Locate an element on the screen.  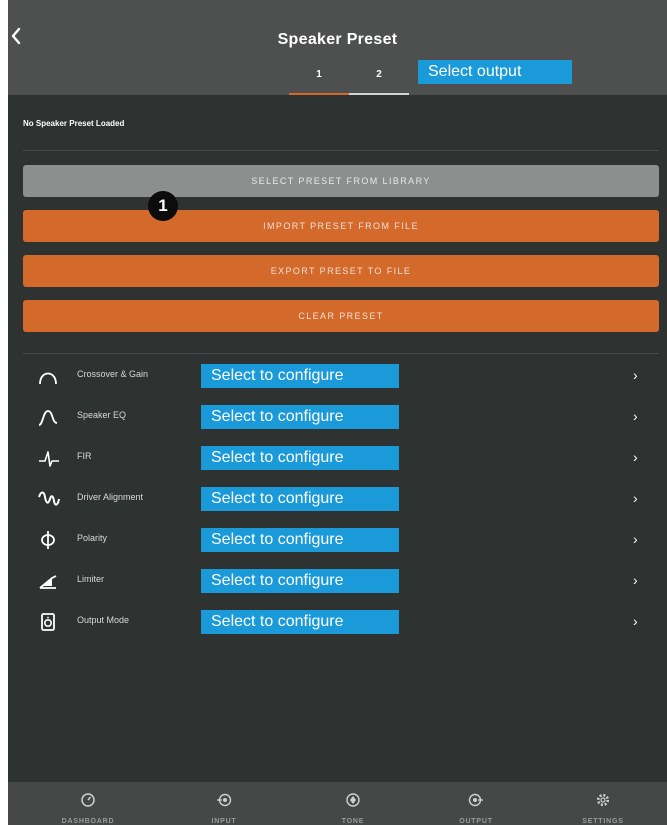
eq-curve-icon is located at coordinates (49, 417).